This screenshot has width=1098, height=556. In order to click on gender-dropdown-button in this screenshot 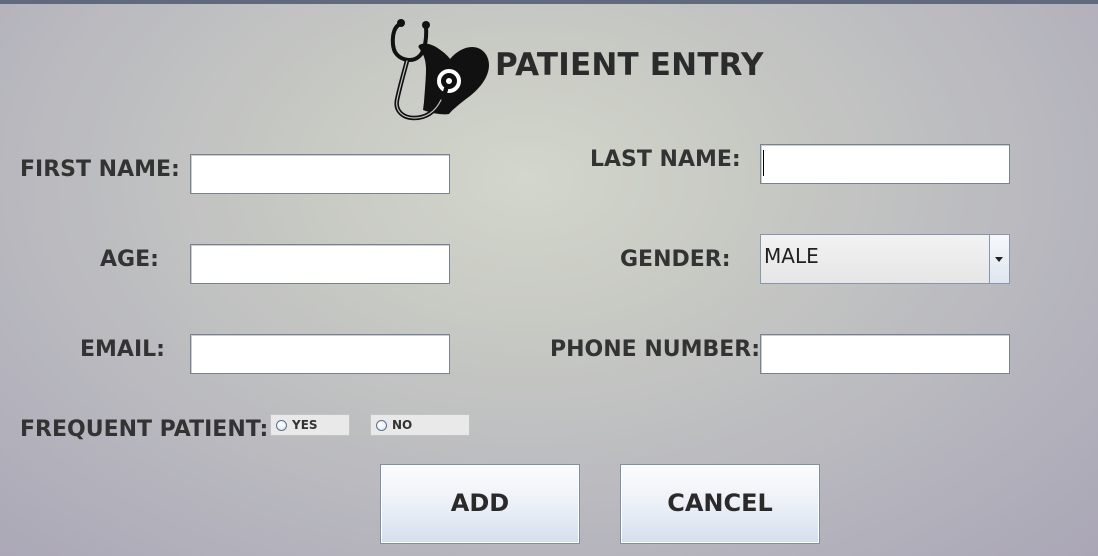, I will do `click(999, 259)`.